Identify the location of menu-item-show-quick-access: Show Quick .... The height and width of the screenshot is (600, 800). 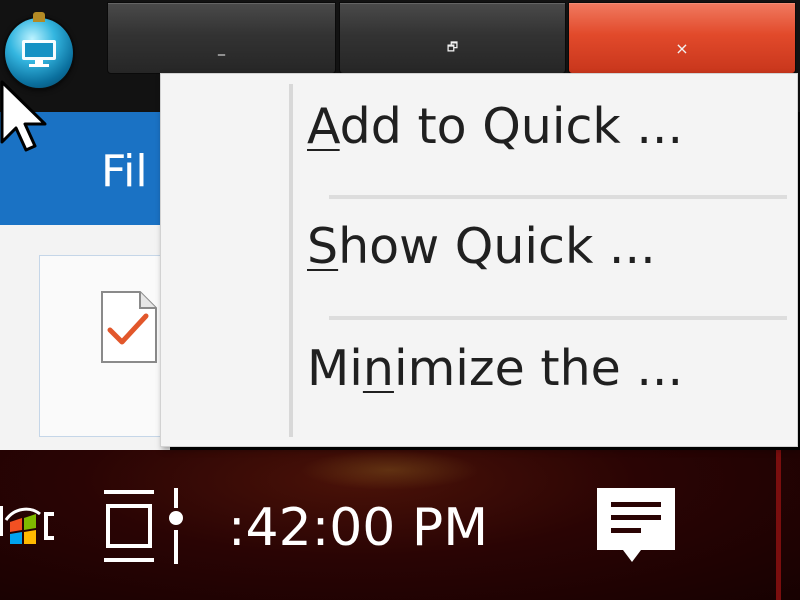
(547, 247).